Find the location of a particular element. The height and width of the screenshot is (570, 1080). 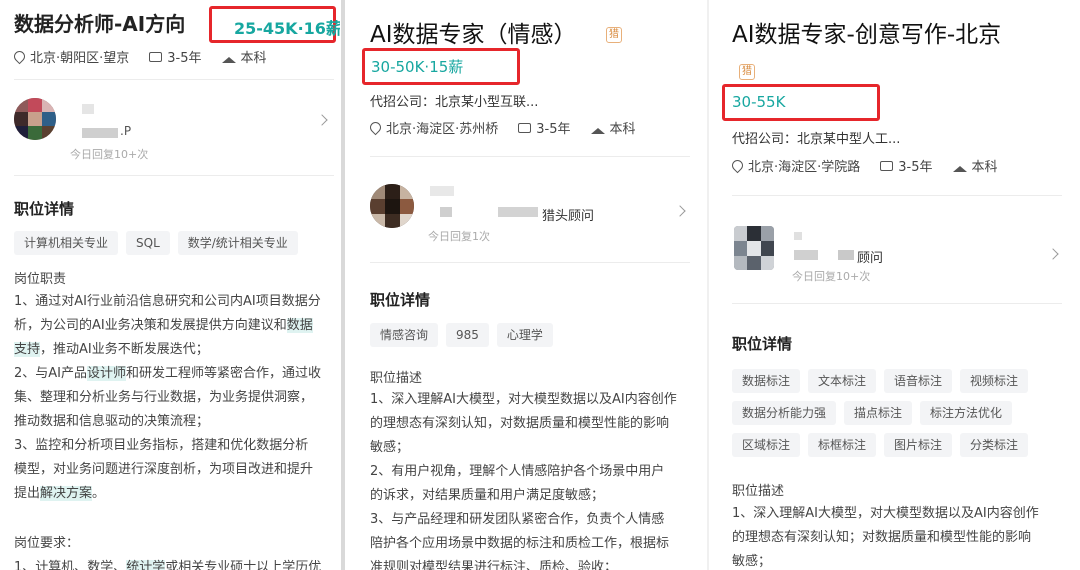

tag: 视频标注 is located at coordinates (994, 381).